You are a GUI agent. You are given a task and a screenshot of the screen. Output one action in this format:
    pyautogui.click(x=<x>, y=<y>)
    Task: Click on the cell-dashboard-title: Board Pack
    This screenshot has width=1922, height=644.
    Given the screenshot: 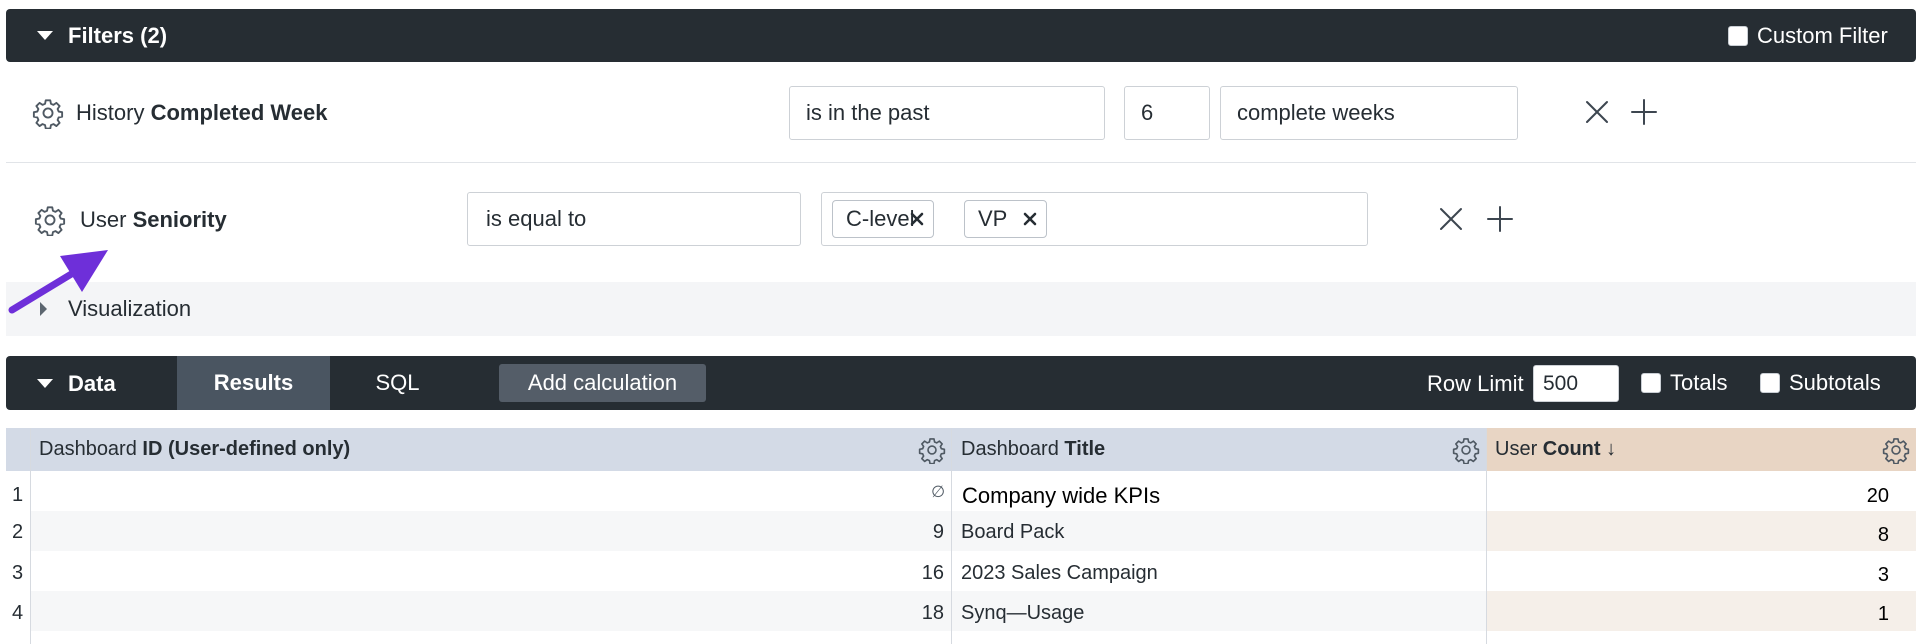 What is the action you would take?
    pyautogui.click(x=1013, y=532)
    